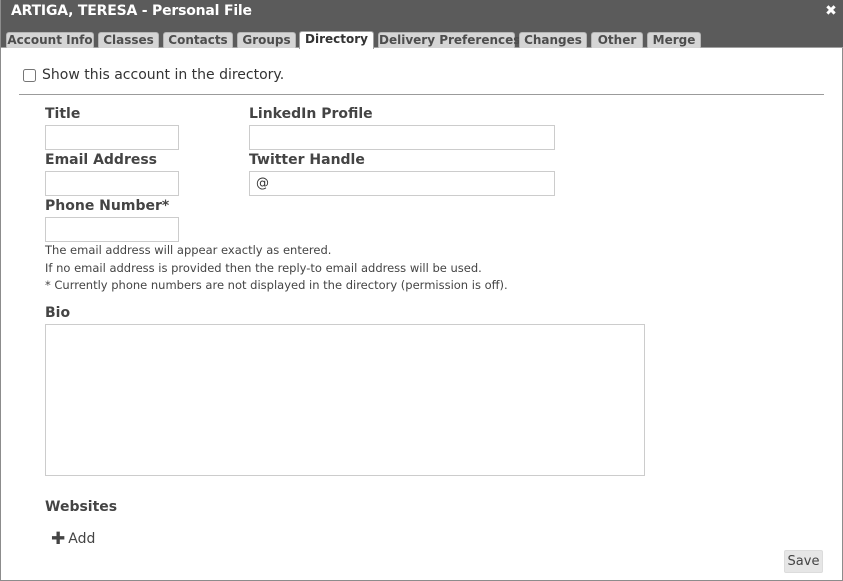 This screenshot has height=581, width=843. I want to click on tab-account-info: Account Info, so click(50, 40).